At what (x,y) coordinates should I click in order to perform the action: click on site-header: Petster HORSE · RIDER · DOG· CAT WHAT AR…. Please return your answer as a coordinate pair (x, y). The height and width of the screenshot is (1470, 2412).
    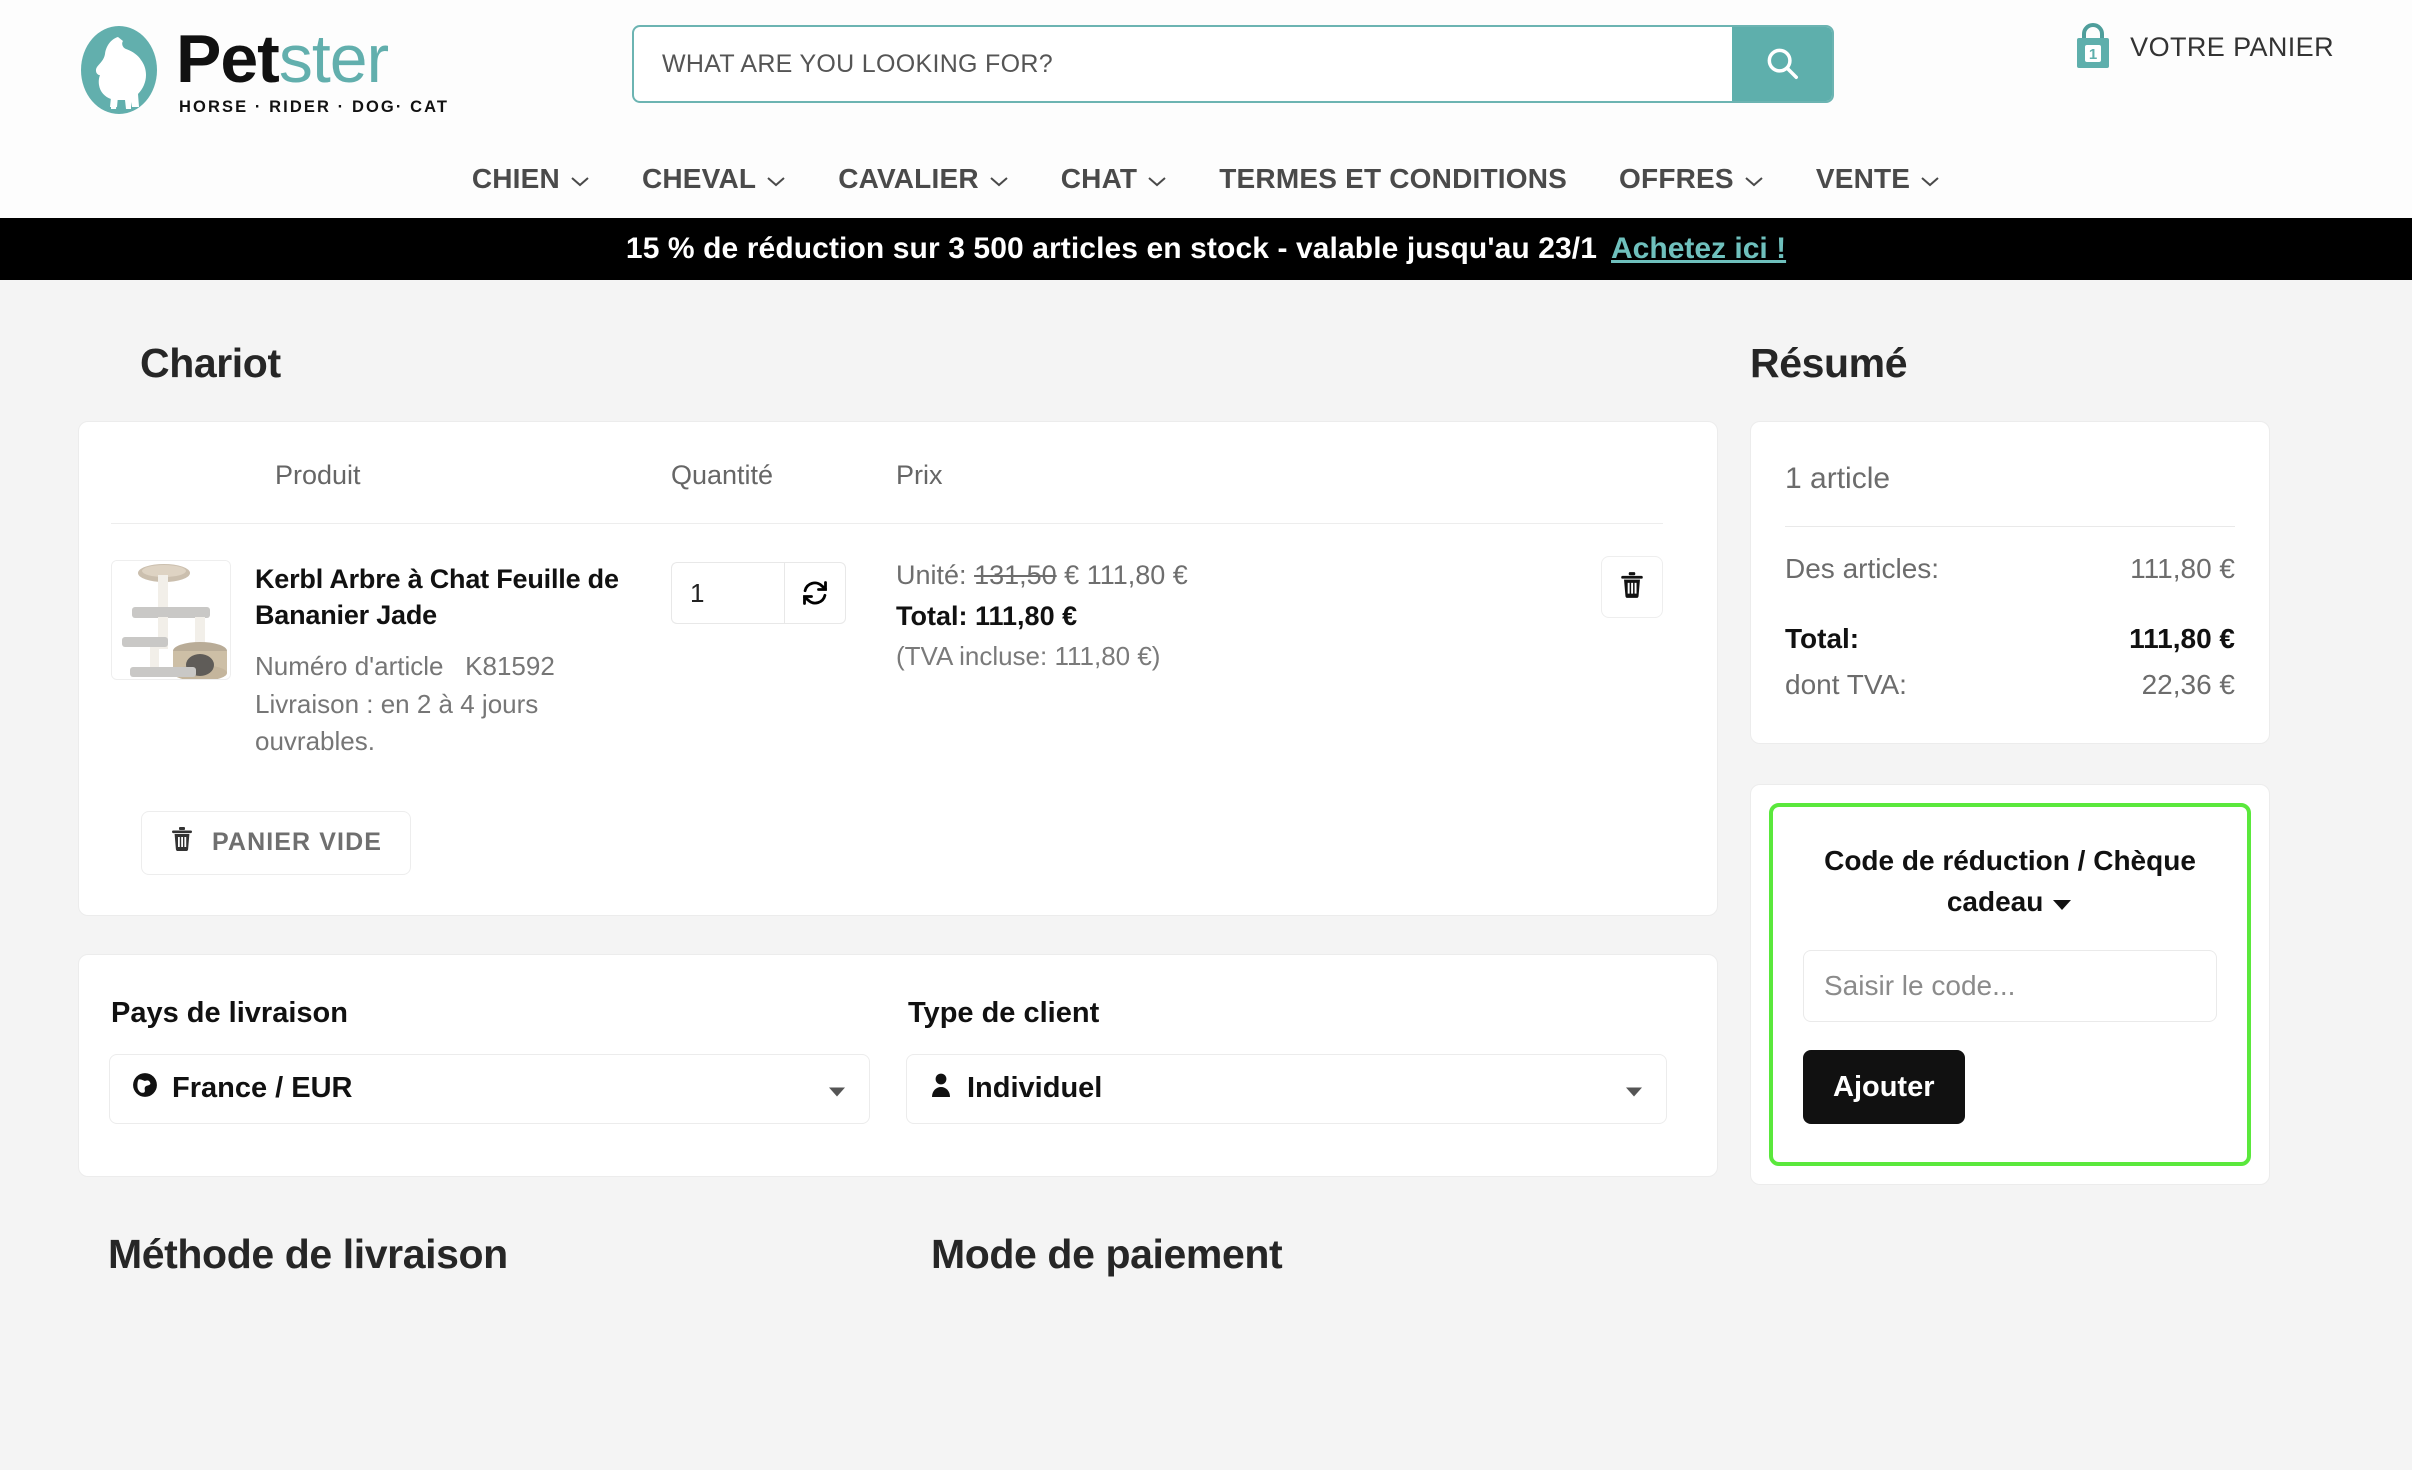
    Looking at the image, I should click on (1206, 70).